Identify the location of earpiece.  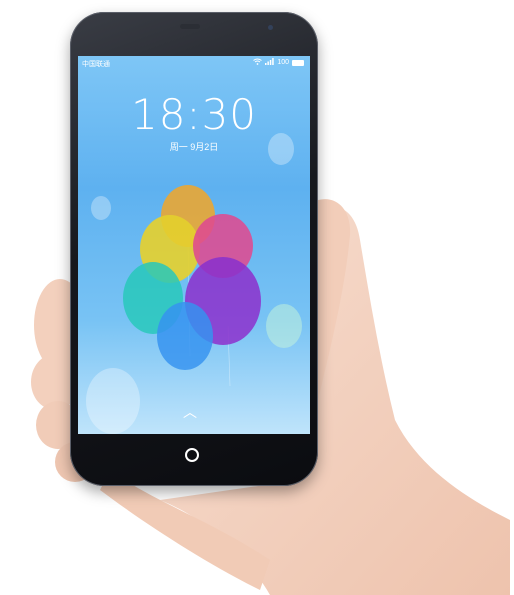
(190, 26).